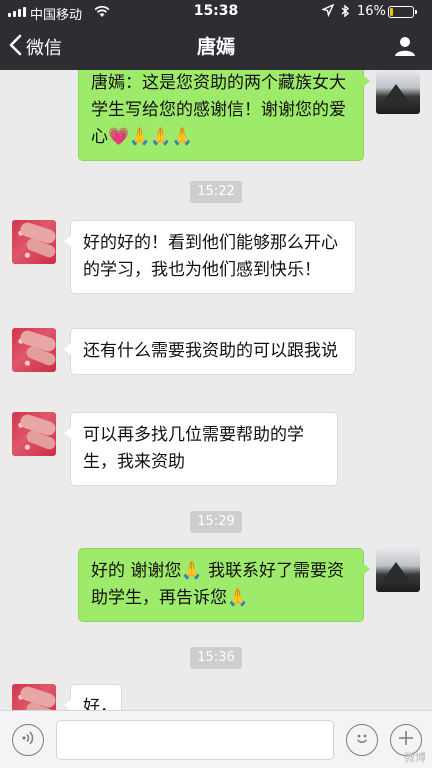 The image size is (432, 768). I want to click on plus-icon, so click(406, 740).